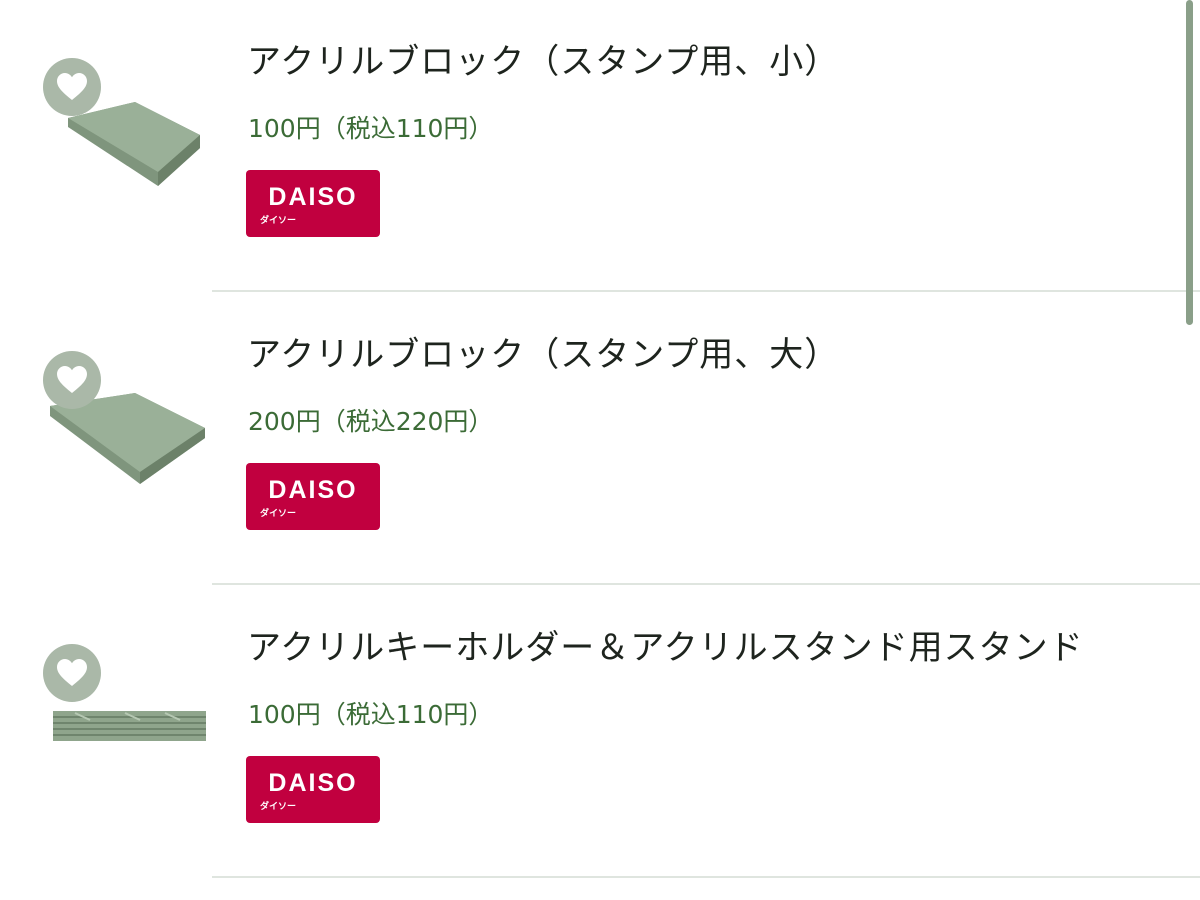  Describe the element at coordinates (371, 421) in the screenshot. I see `product-price: 200円（税込220円）` at that location.